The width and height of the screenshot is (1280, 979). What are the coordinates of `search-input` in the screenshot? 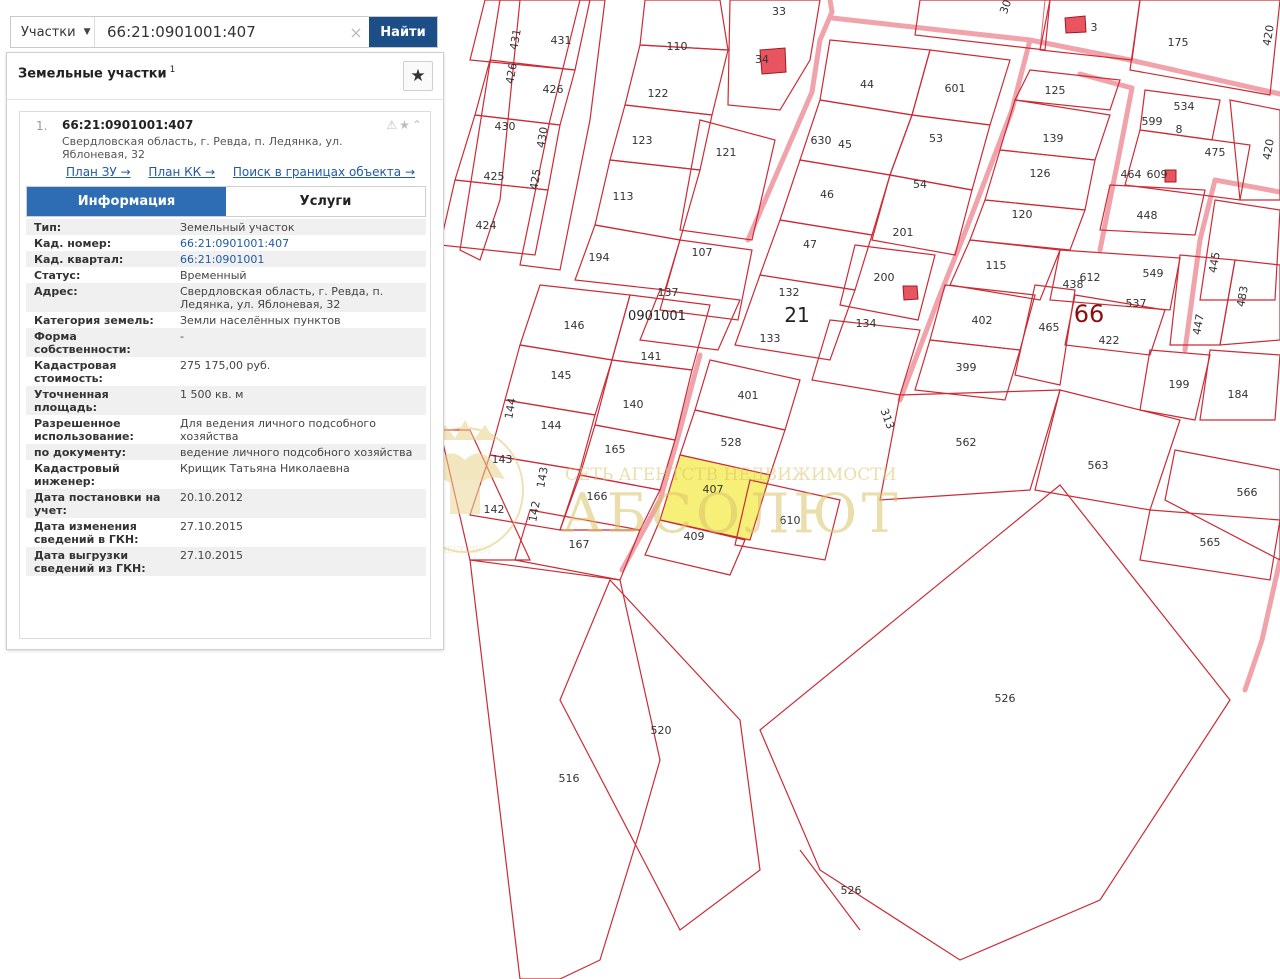 It's located at (219, 32).